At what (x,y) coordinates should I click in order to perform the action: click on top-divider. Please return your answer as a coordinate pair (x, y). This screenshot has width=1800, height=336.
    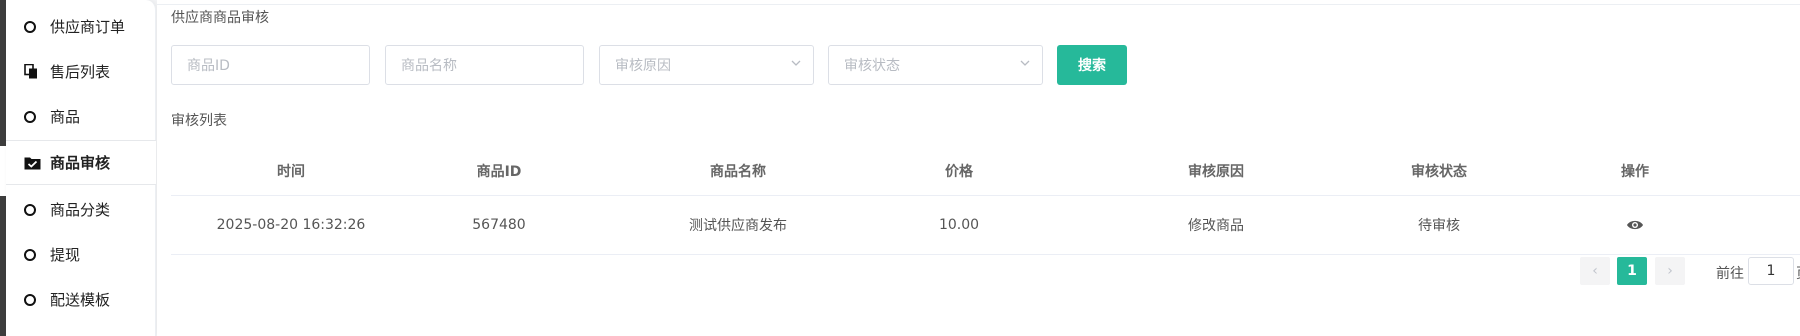
    Looking at the image, I should click on (978, 4).